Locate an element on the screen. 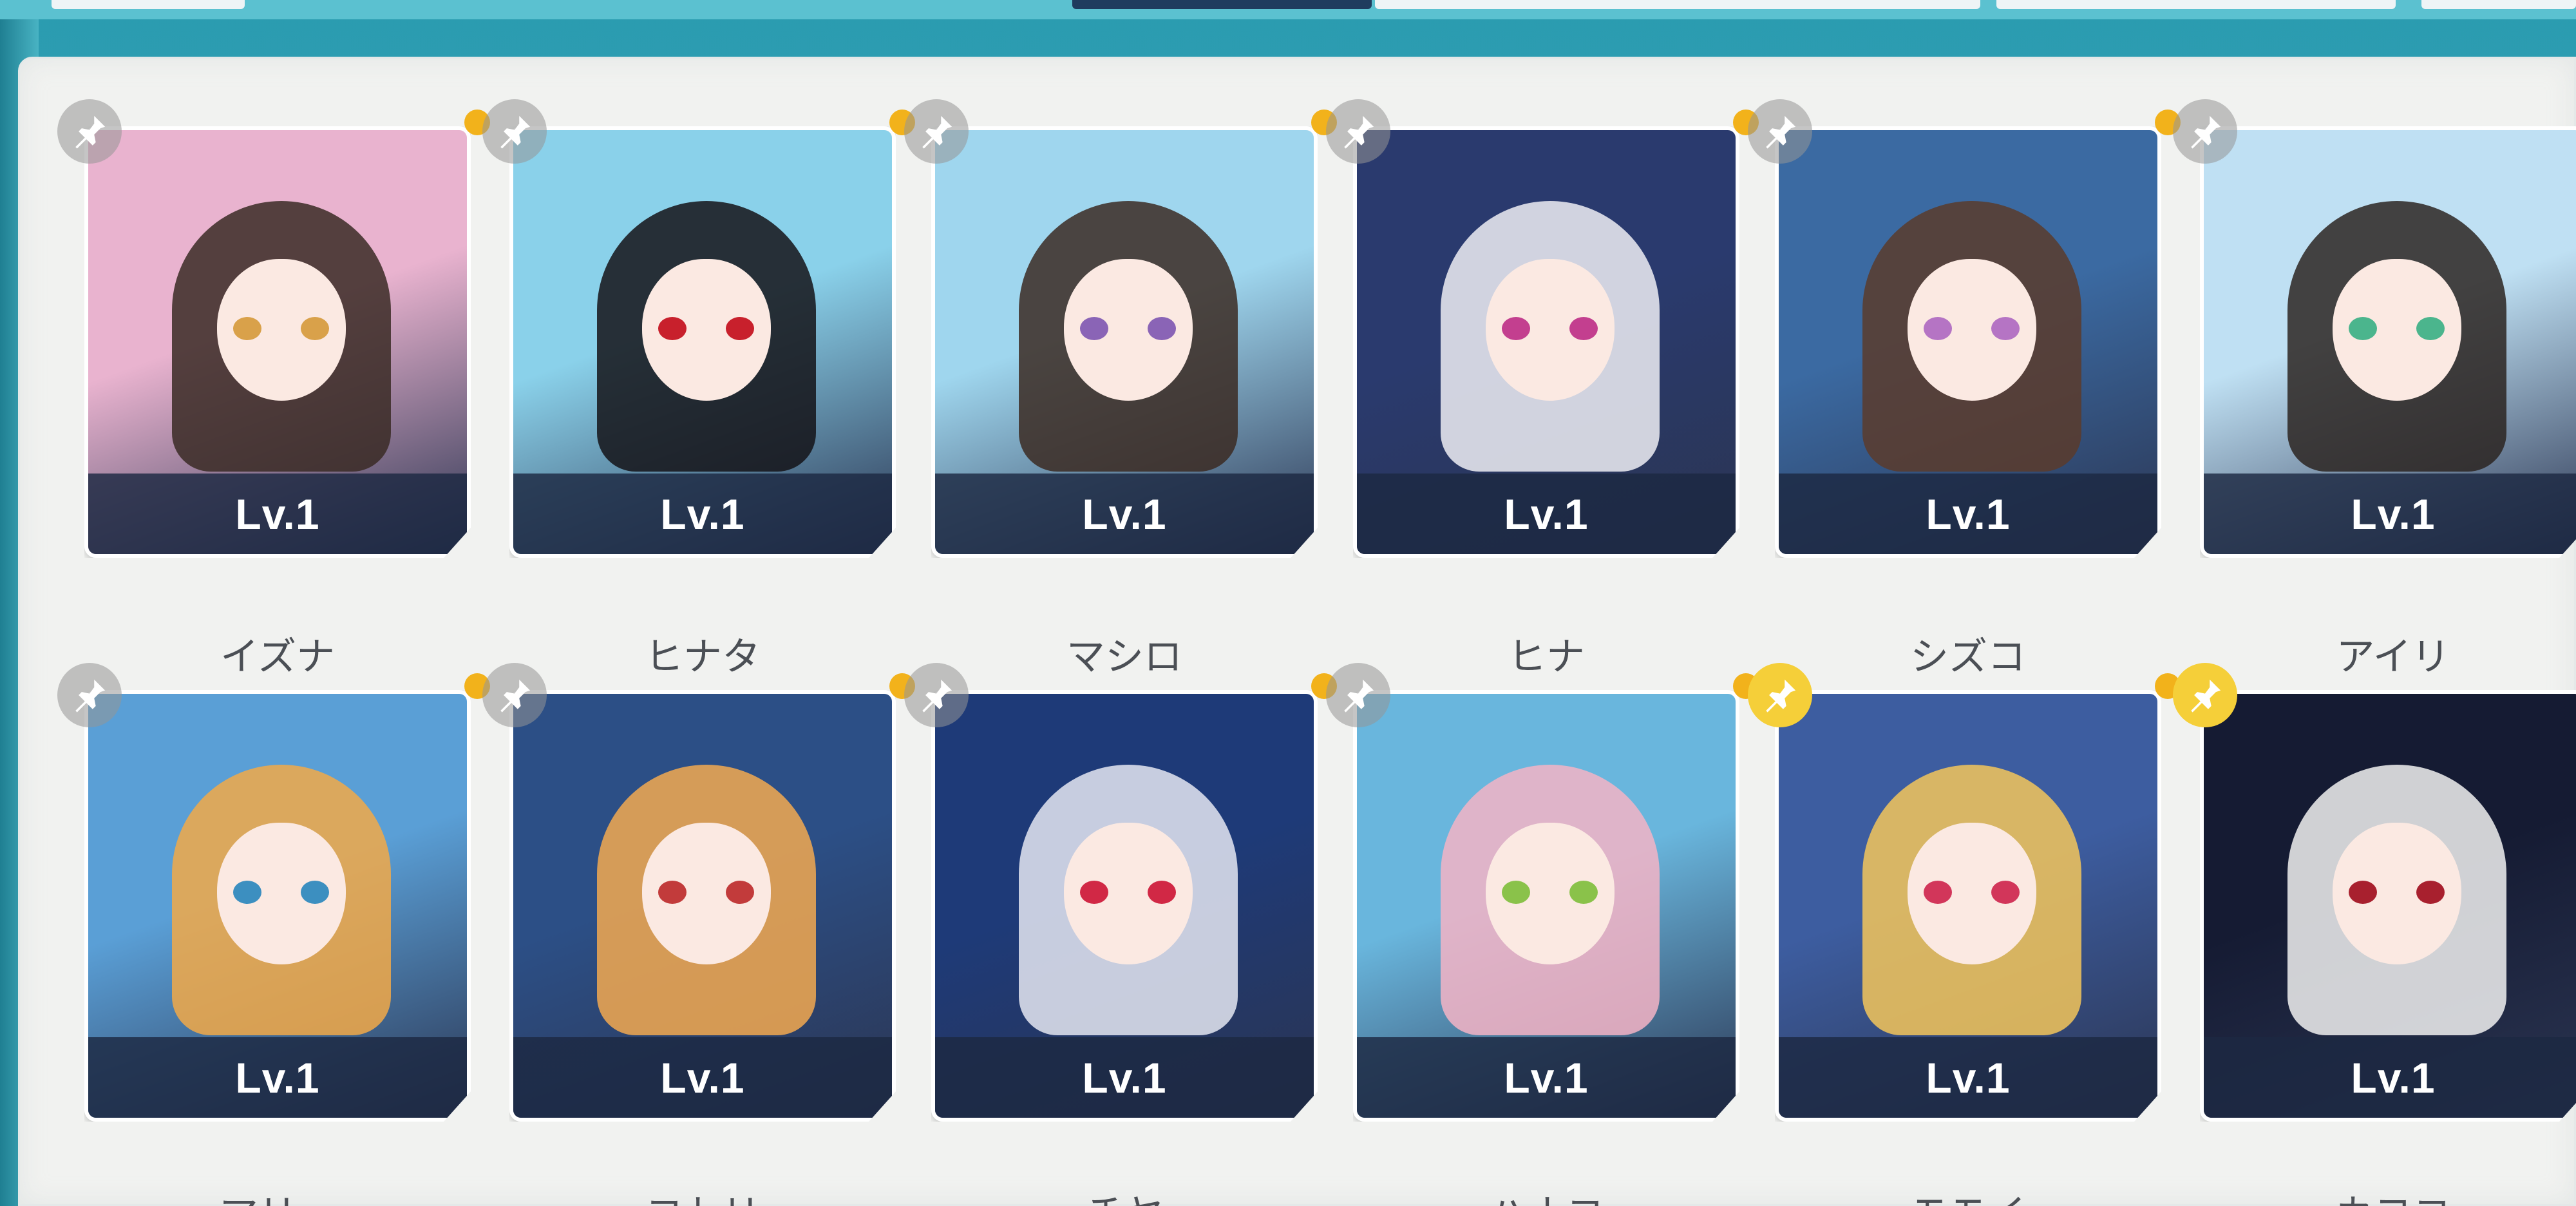 This screenshot has height=1206, width=2576. student-card: Lv.1 ヒナ is located at coordinates (1543, 390).